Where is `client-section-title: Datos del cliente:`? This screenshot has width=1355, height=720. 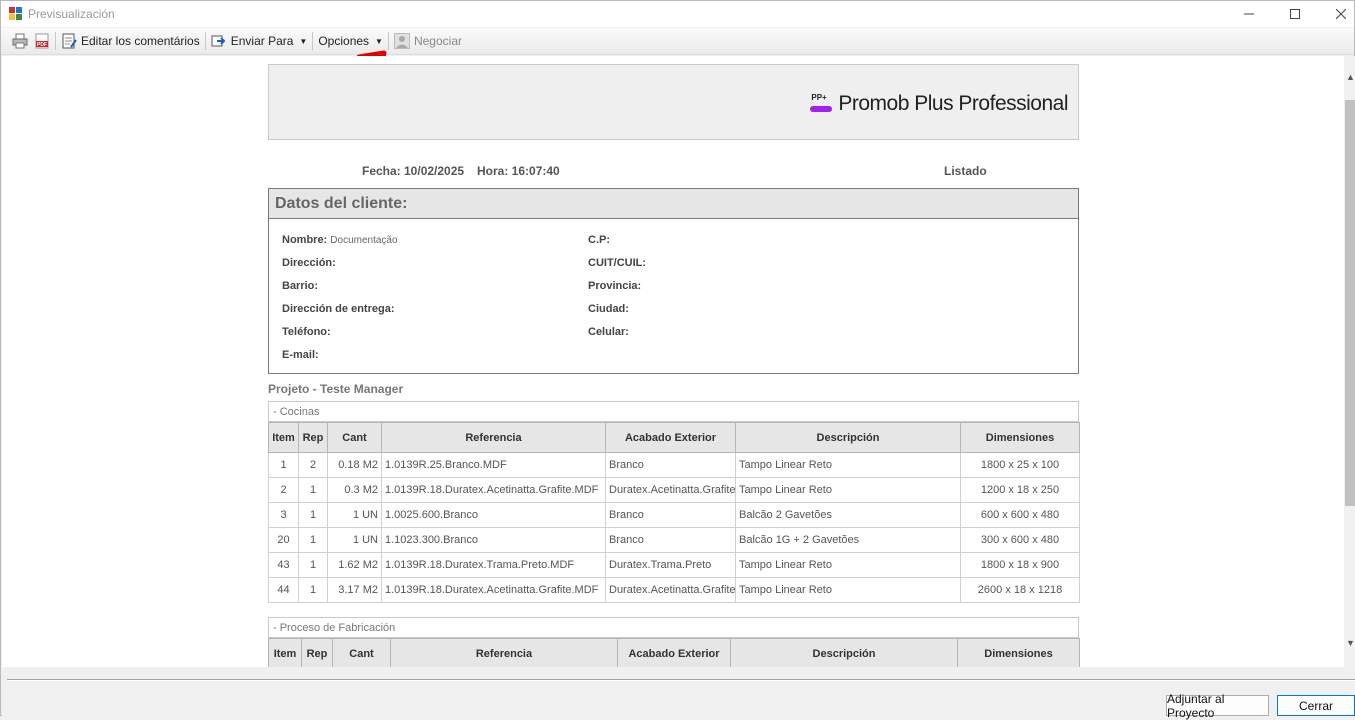 client-section-title: Datos del cliente: is located at coordinates (673, 204).